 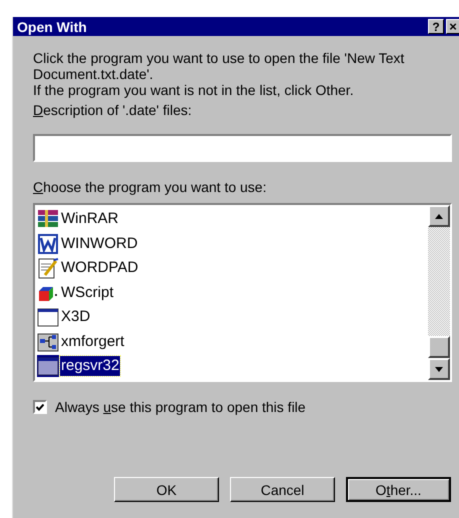 I want to click on program-item: WinRAR, so click(x=232, y=219).